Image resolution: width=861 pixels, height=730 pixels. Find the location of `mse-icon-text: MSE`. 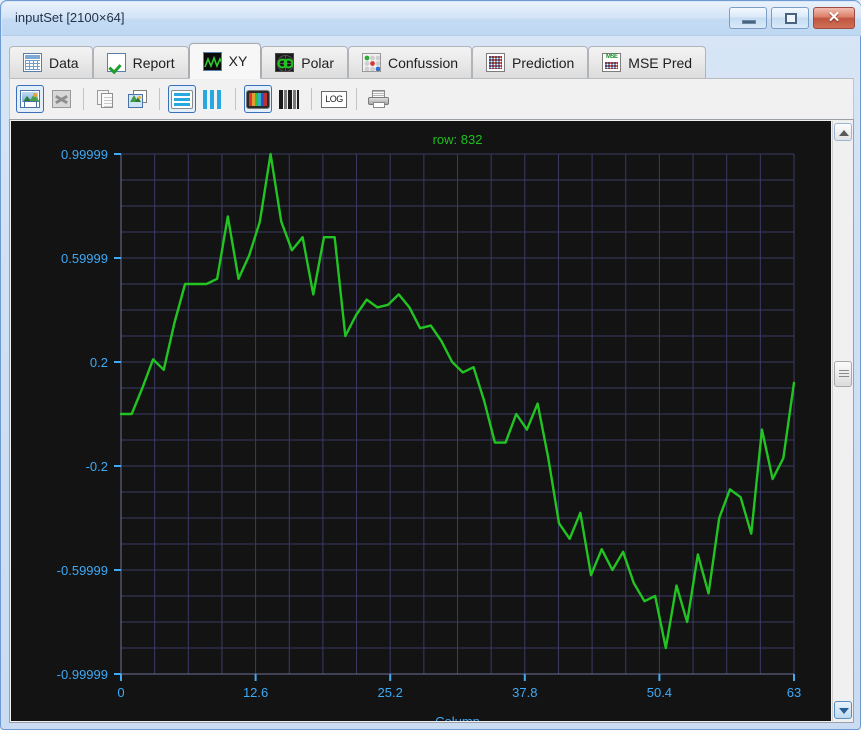

mse-icon-text: MSE is located at coordinates (612, 57).